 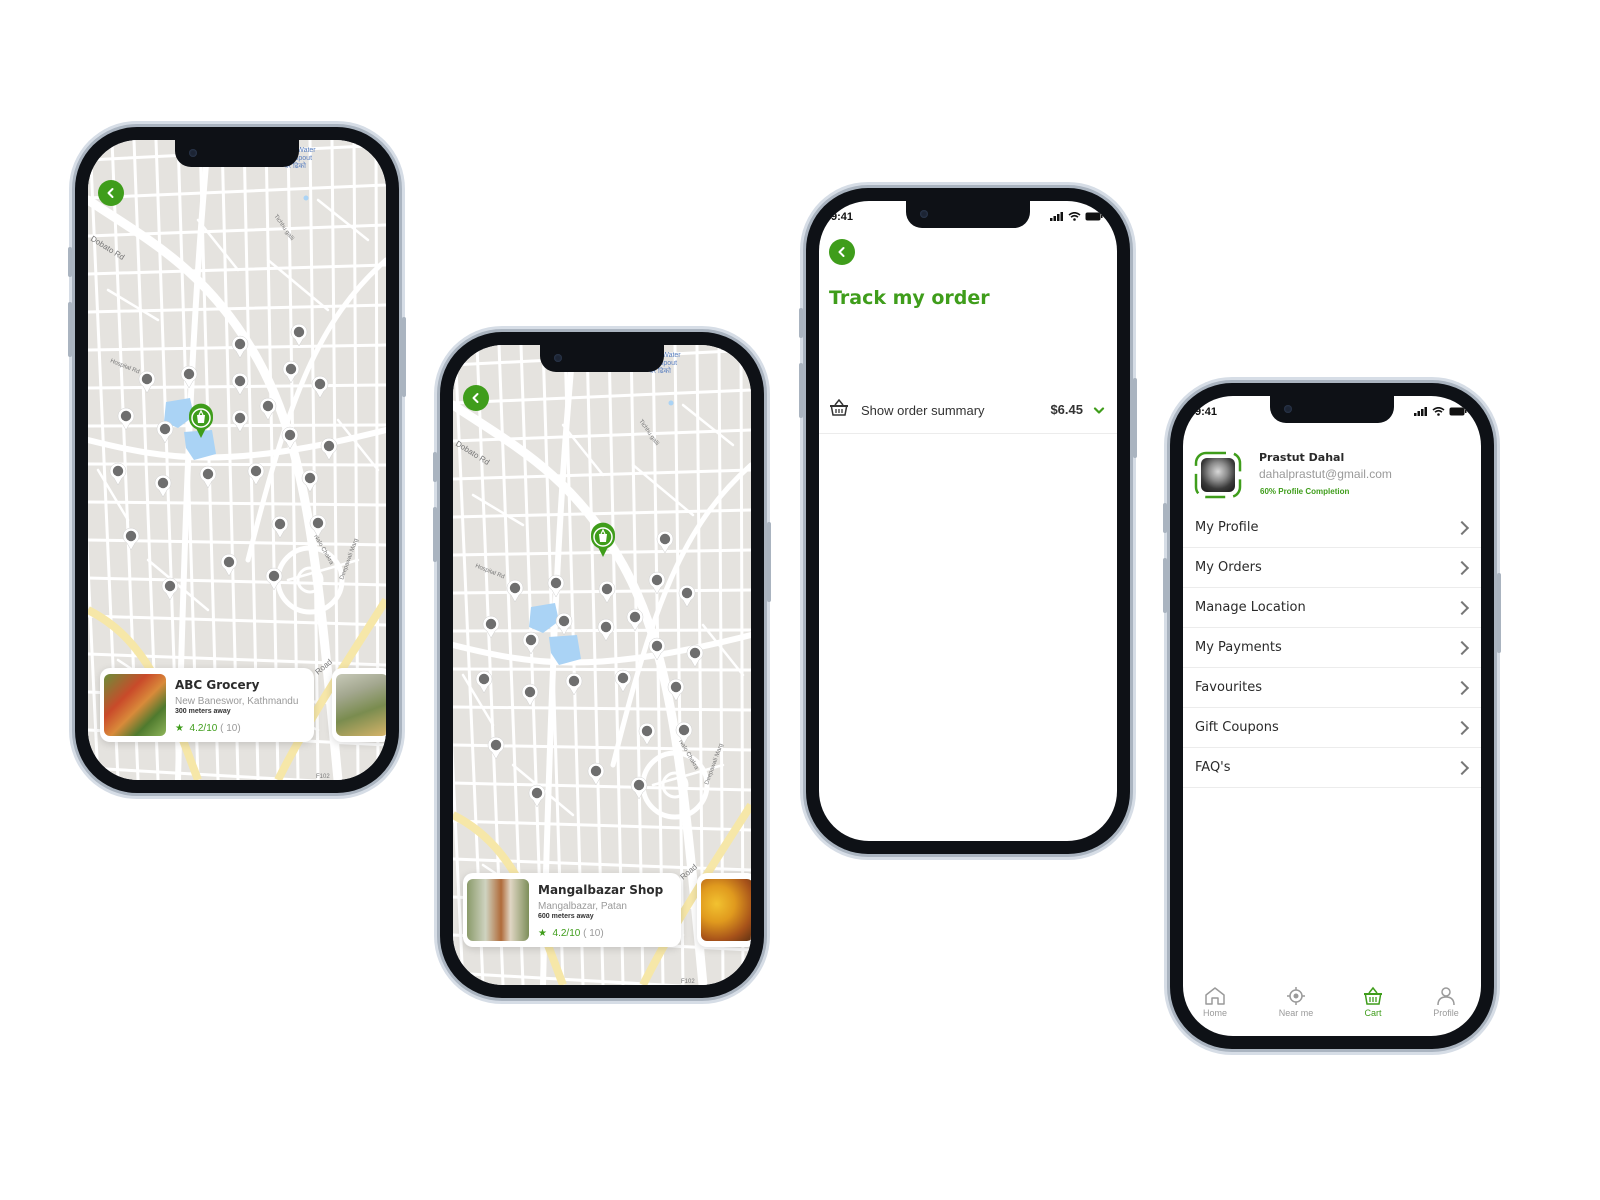 What do you see at coordinates (1238, 647) in the screenshot?
I see `menu-item-label: My Payments` at bounding box center [1238, 647].